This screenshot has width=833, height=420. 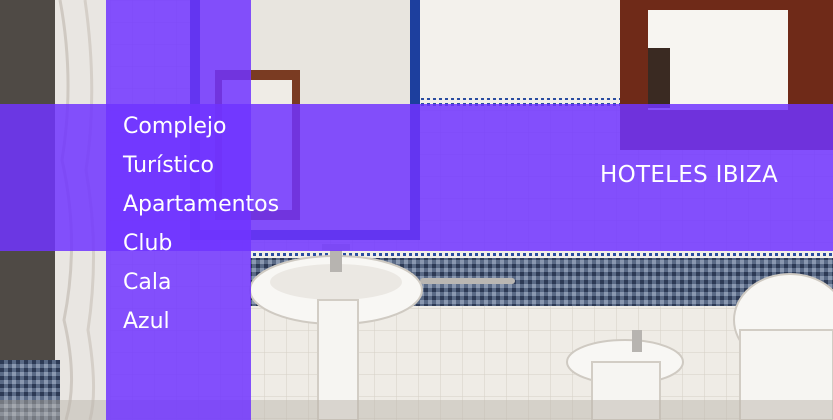 I want to click on brand-label: HOTELES IBIZA, so click(x=689, y=175).